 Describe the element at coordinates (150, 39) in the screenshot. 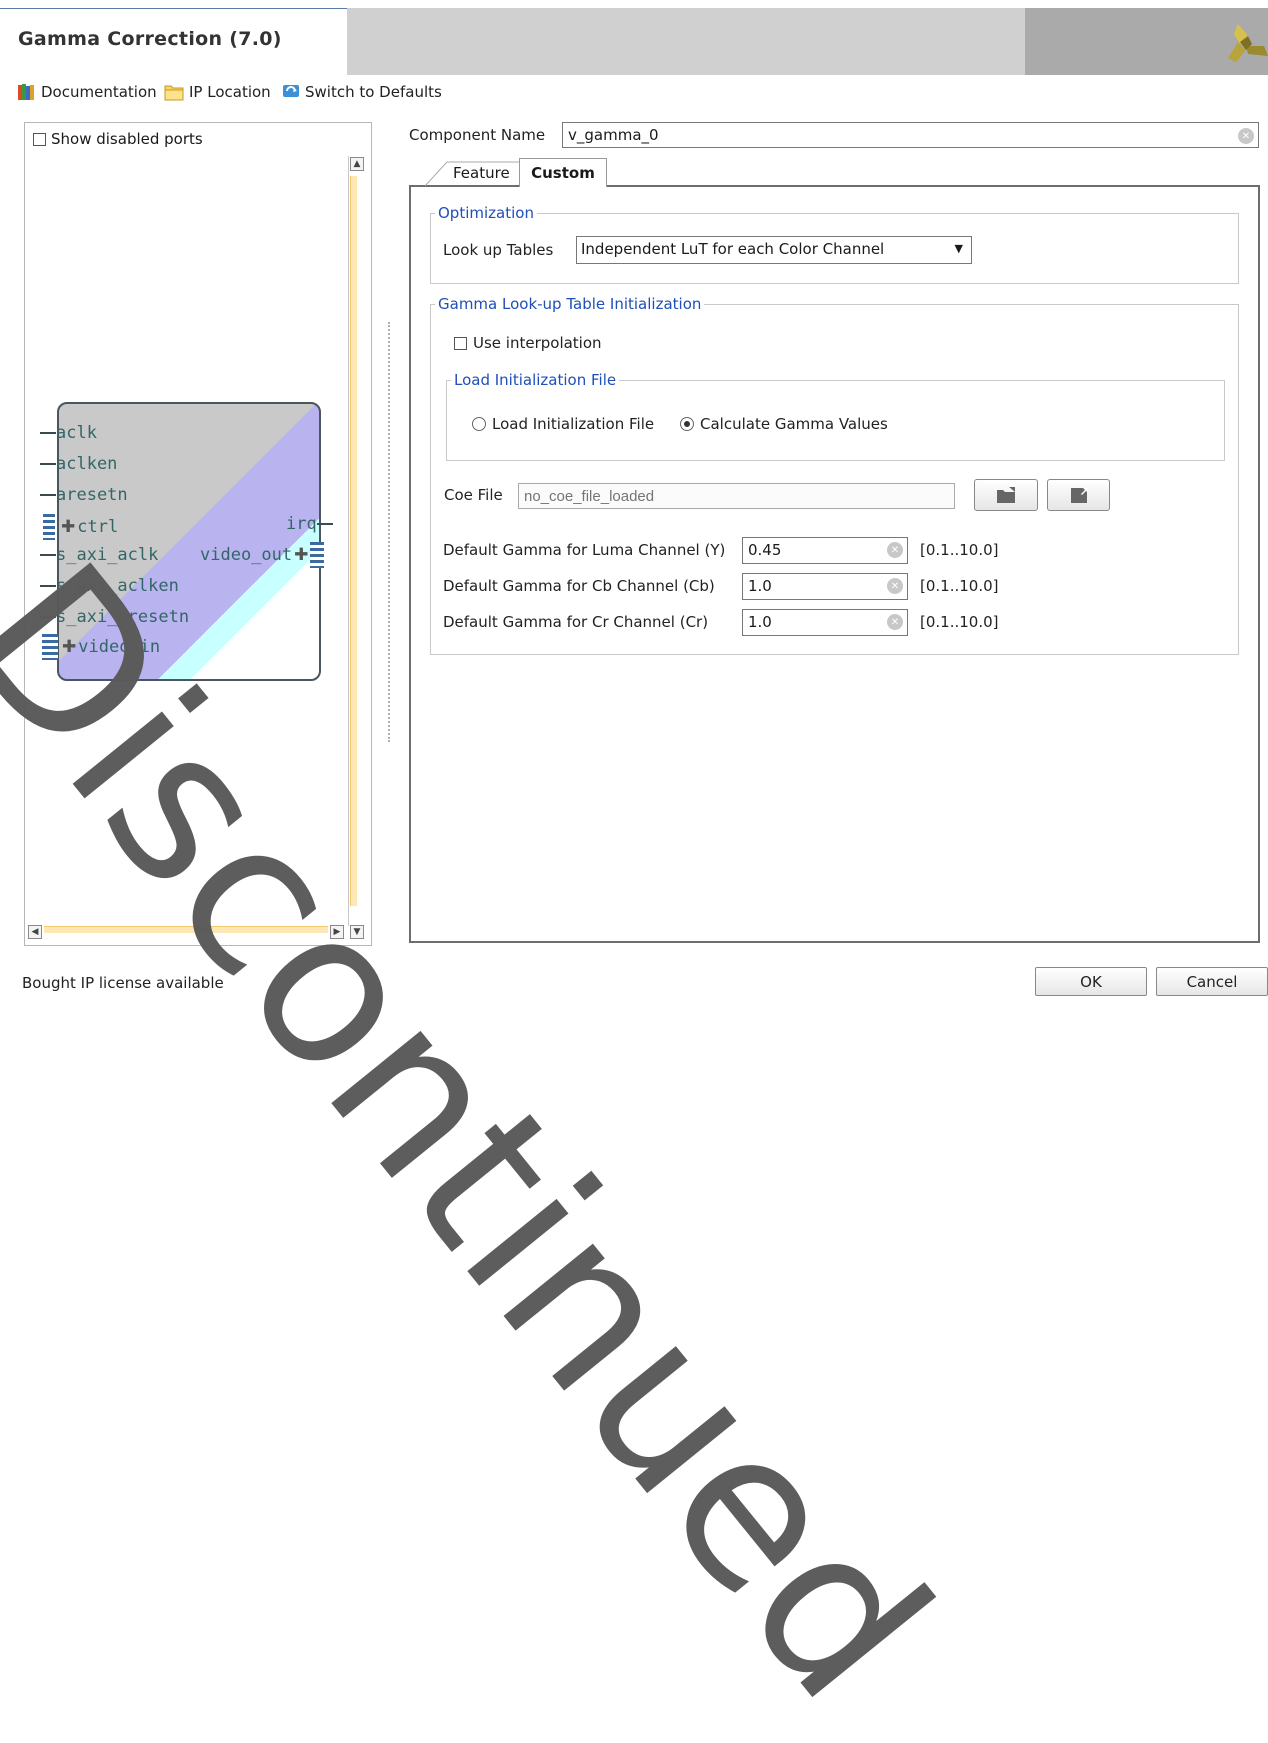

I see `window-title: Gamma Correction (7.0)` at that location.